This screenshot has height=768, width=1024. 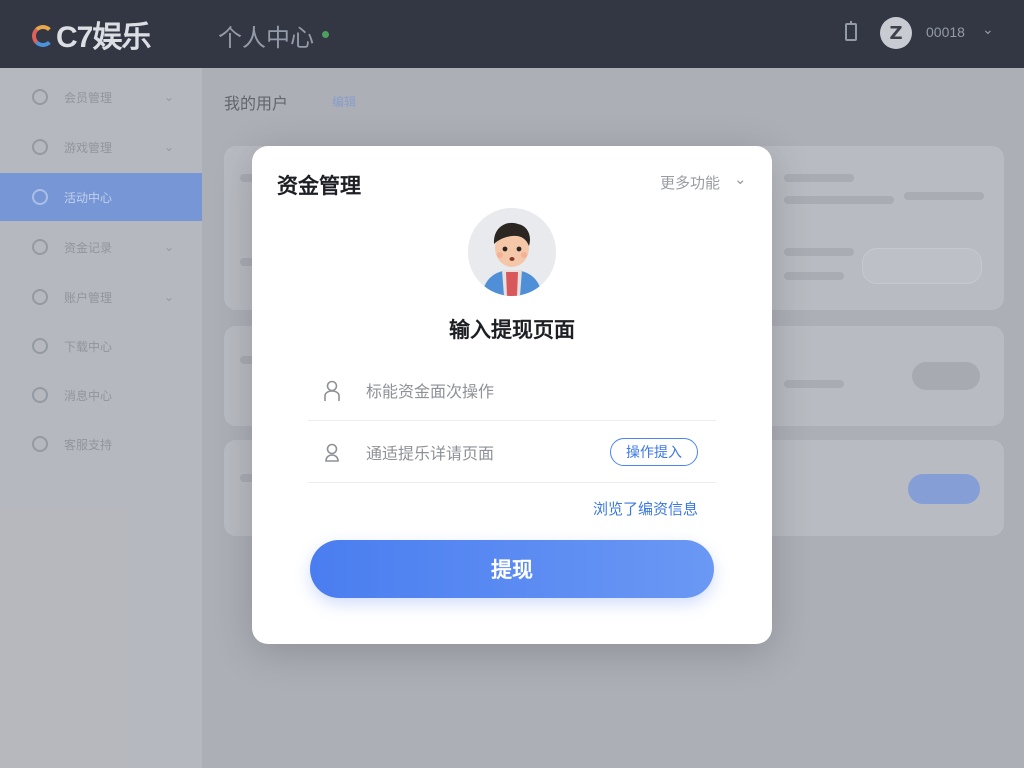 What do you see at coordinates (690, 182) in the screenshot?
I see `more-functions-dropdown: 更多功能` at bounding box center [690, 182].